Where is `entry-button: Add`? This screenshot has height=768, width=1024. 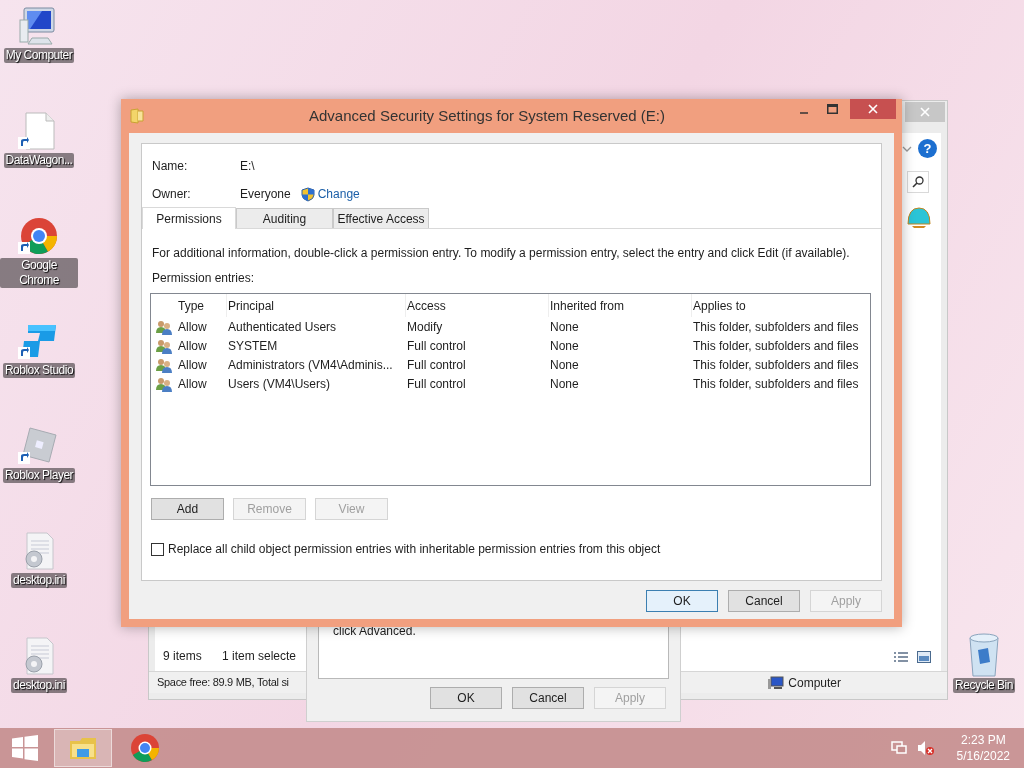 entry-button: Add is located at coordinates (187, 509).